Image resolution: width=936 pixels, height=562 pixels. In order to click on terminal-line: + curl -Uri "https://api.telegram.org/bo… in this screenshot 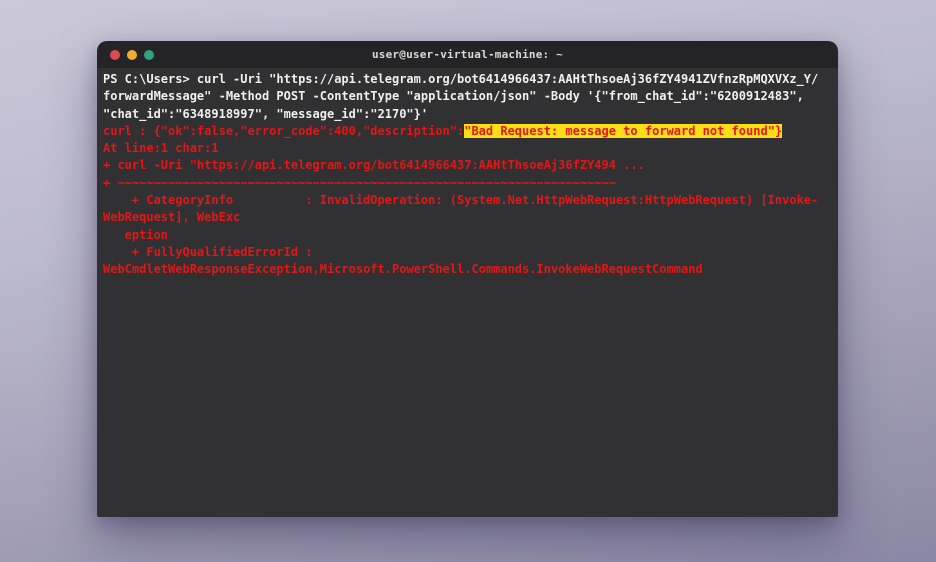, I will do `click(467, 165)`.